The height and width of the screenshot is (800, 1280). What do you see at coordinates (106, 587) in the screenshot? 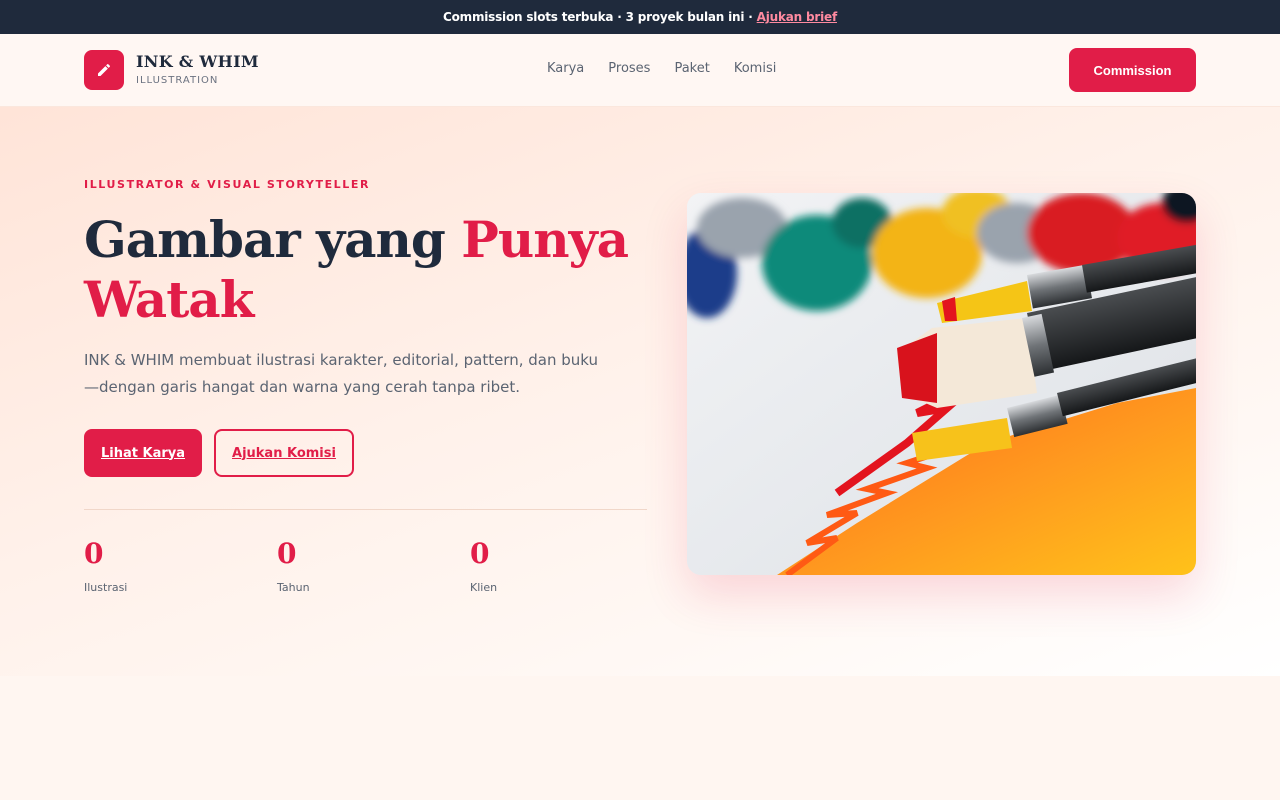
I see `stat-label: Ilustrasi` at bounding box center [106, 587].